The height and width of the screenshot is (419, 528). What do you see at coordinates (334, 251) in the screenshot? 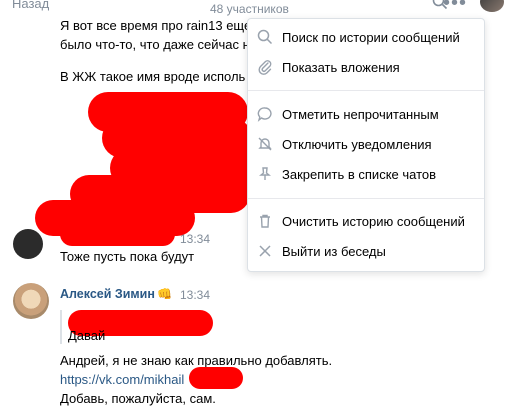
I see `menu-item-label: Выйти из беседы` at bounding box center [334, 251].